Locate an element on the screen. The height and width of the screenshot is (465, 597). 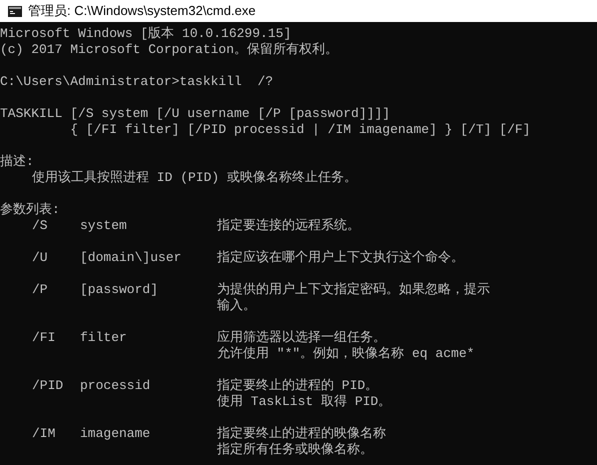
parameter-value: processid is located at coordinates (116, 386).